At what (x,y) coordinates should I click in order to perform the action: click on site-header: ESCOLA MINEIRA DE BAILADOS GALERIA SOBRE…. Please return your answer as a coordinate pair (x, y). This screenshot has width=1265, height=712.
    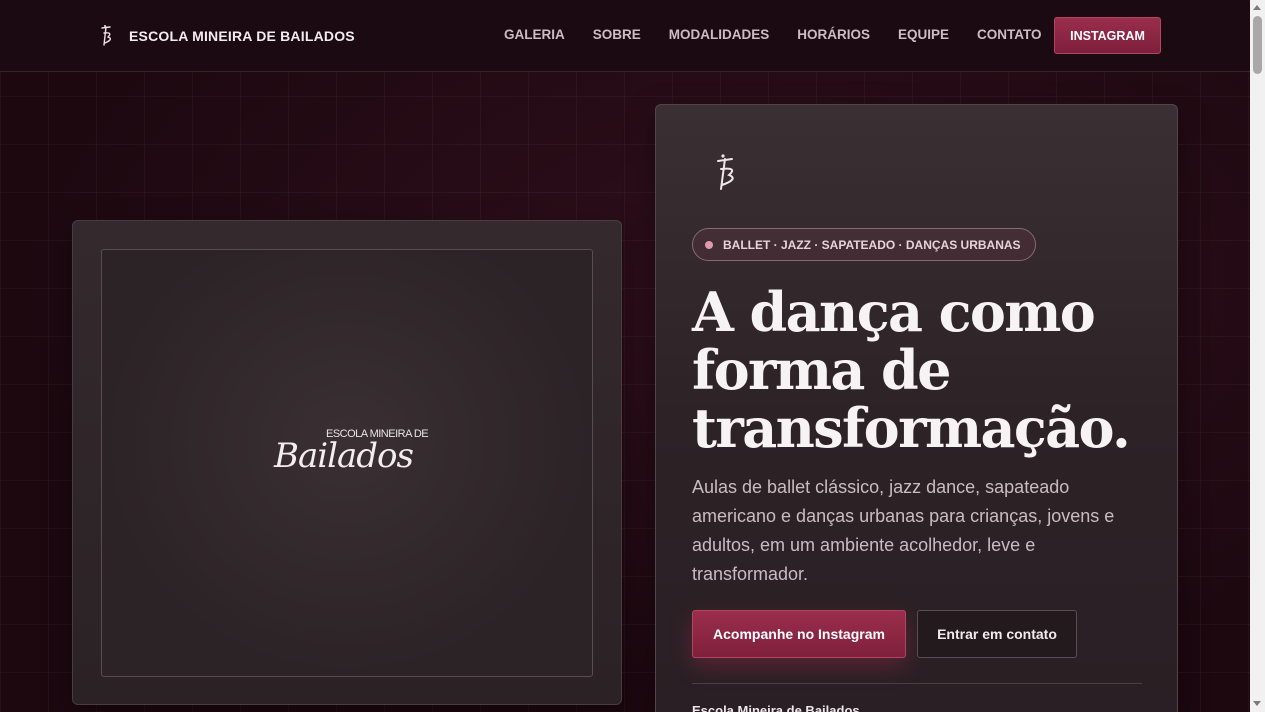
    Looking at the image, I should click on (625, 36).